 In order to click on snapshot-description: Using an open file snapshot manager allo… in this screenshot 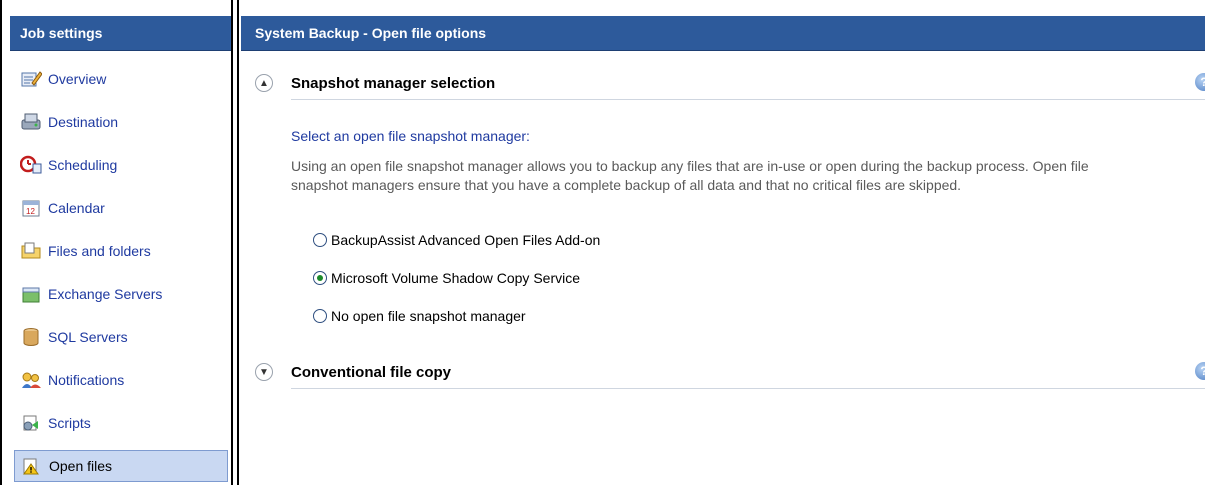, I will do `click(690, 175)`.